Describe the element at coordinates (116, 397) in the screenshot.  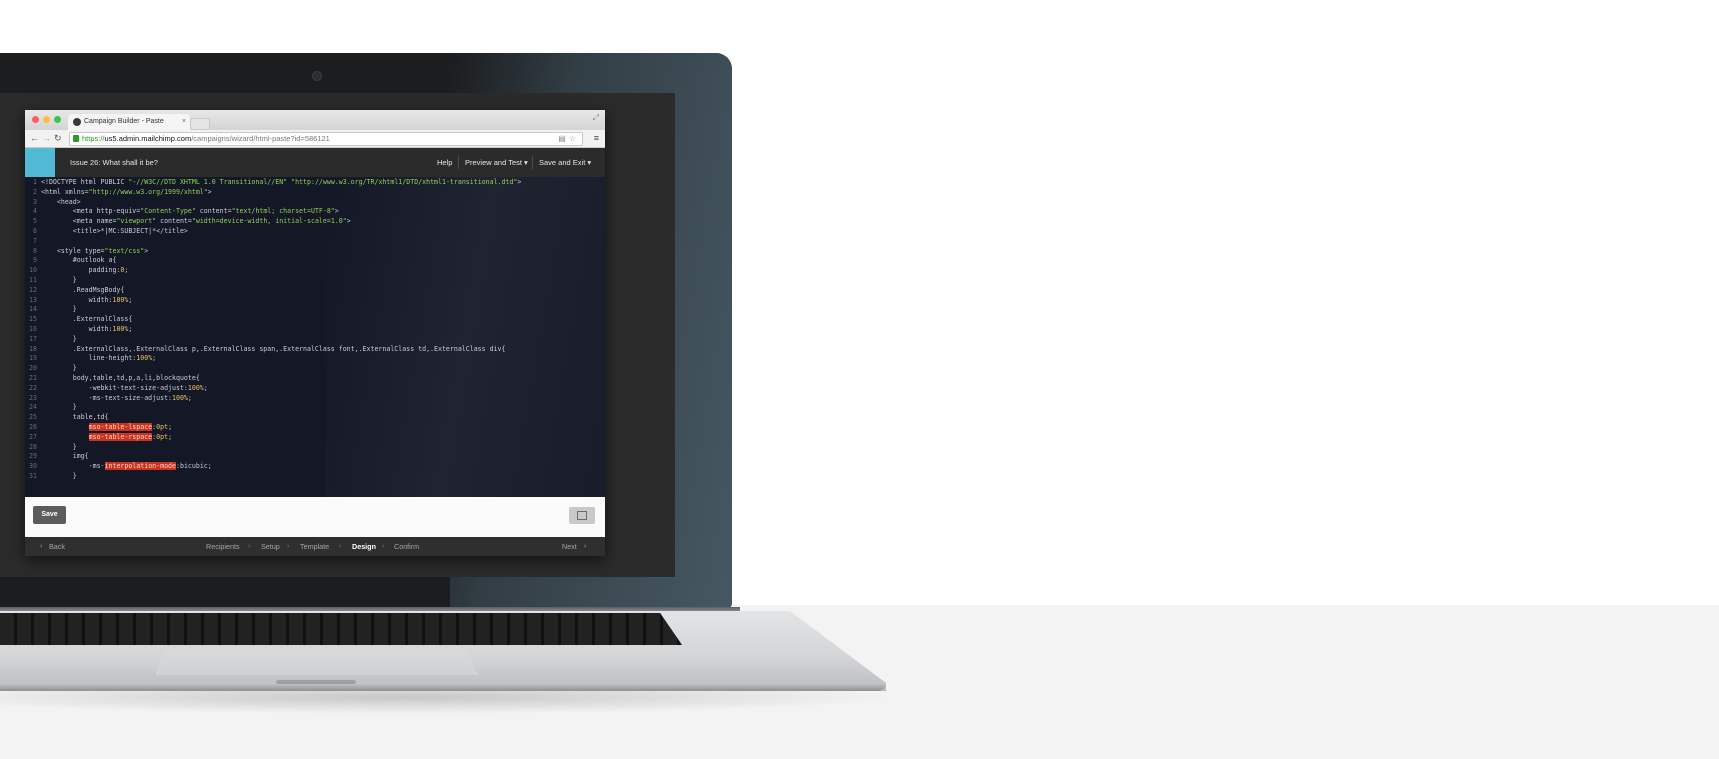
I see `code-text: -ms-text-size-adjust:100%;` at that location.